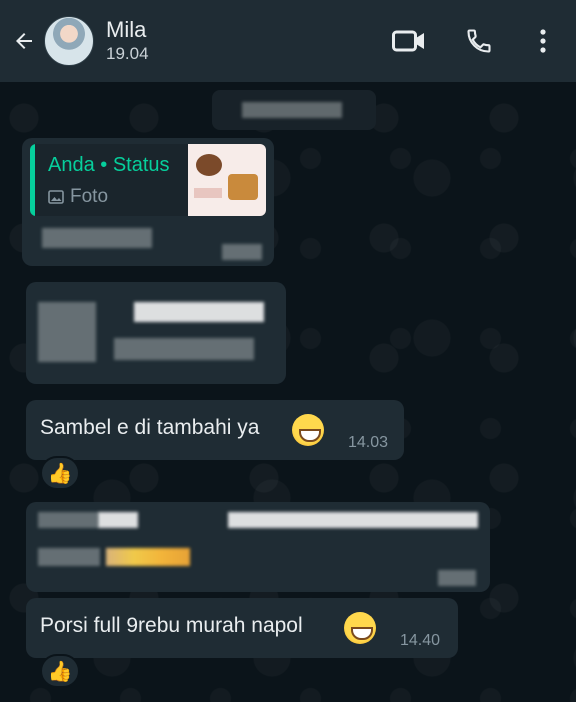  I want to click on status-thumbnail, so click(227, 180).